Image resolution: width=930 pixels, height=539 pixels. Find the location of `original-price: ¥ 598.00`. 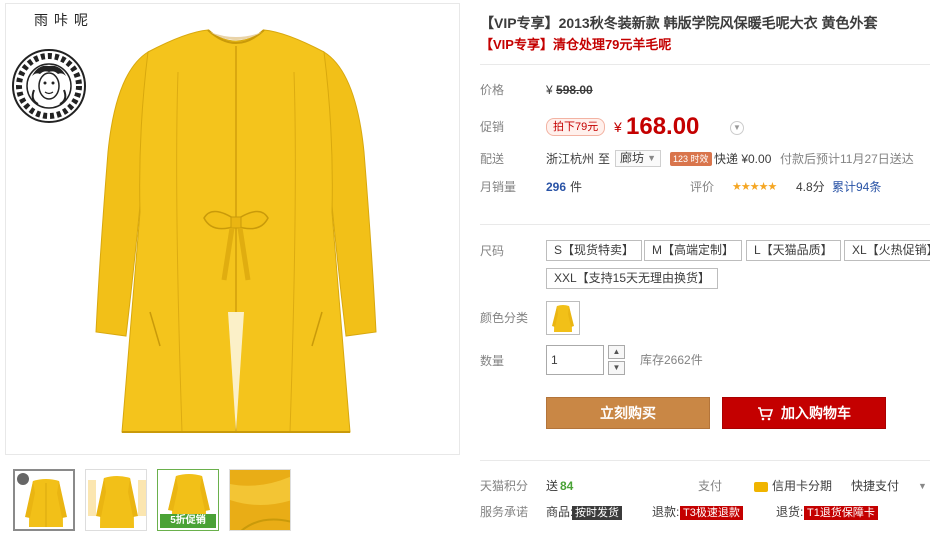

original-price: ¥ 598.00 is located at coordinates (569, 90).